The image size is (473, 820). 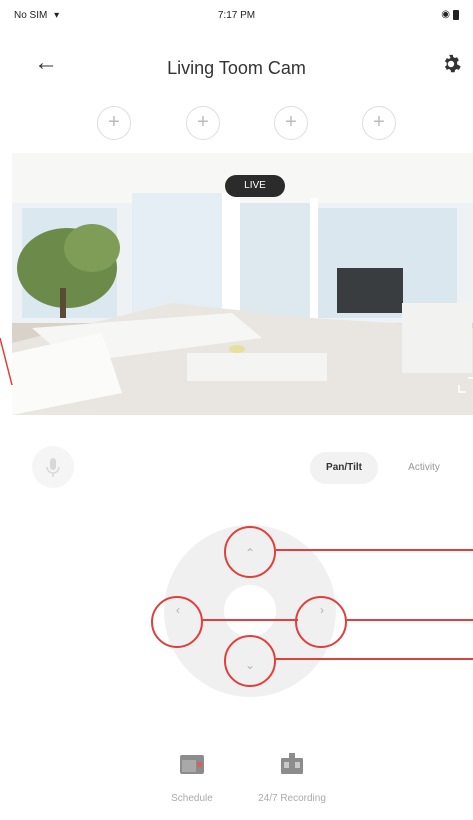 I want to click on microphone-button, so click(x=53, y=467).